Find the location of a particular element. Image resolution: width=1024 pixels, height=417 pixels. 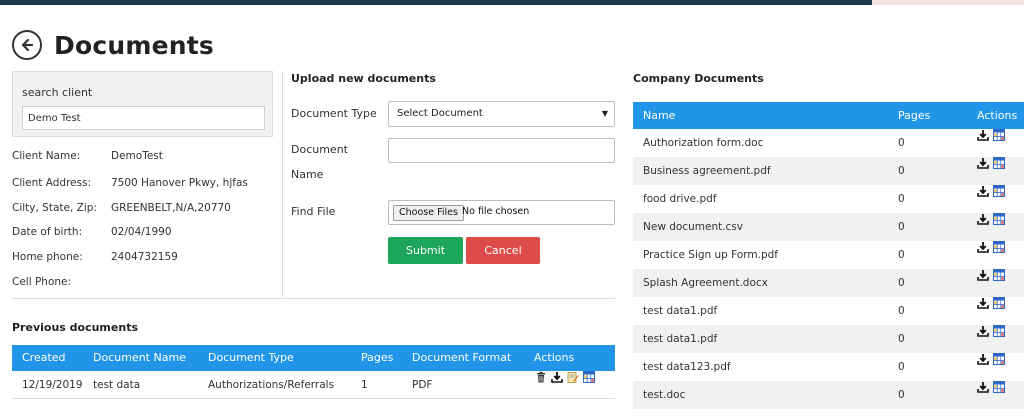

table-row: New document.csv 0 is located at coordinates (828, 227).